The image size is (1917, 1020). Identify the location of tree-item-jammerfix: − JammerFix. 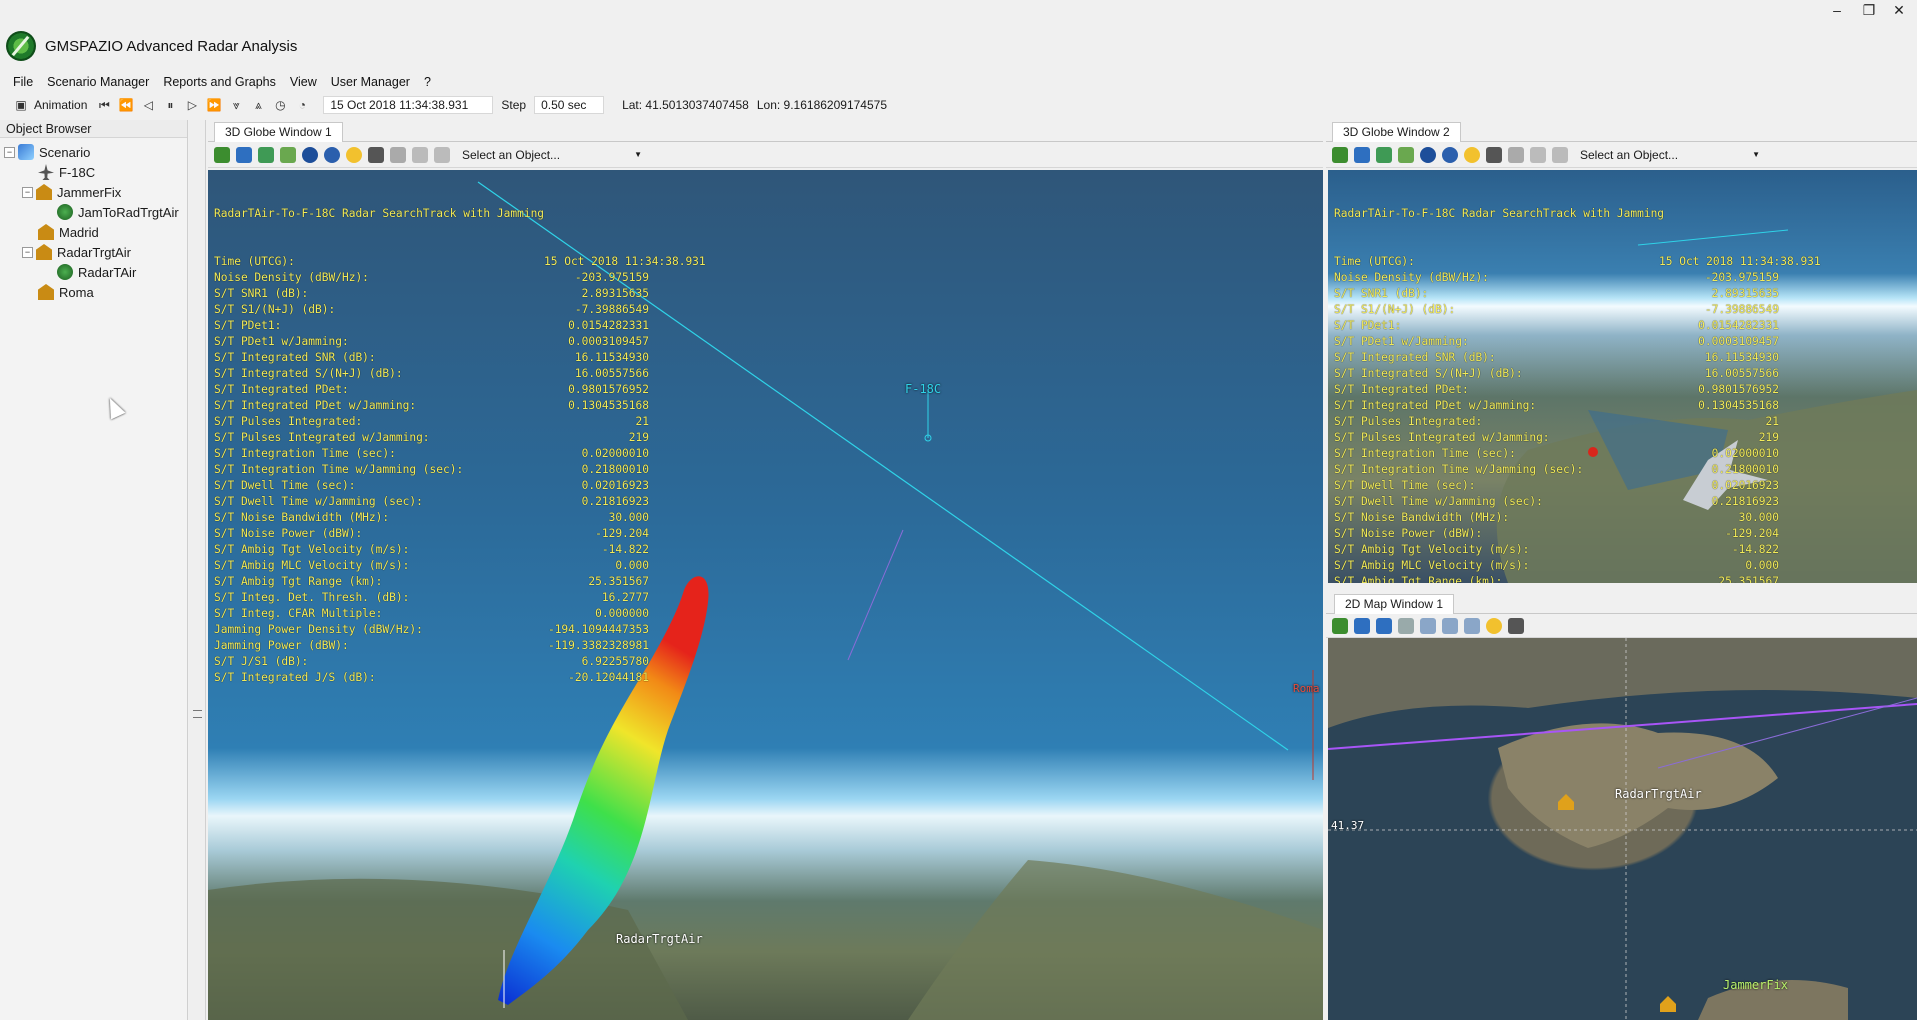
(71, 192).